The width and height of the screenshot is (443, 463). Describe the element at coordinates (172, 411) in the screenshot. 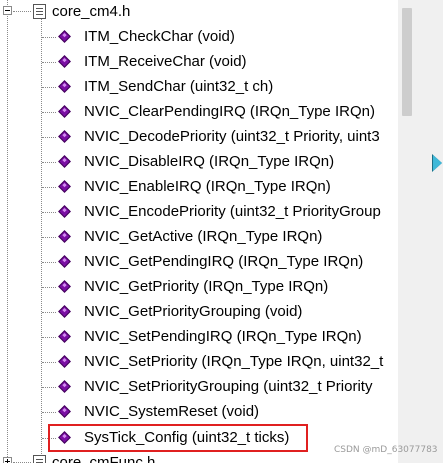

I see `tree-item-label: NVIC_SystemReset (void)` at that location.